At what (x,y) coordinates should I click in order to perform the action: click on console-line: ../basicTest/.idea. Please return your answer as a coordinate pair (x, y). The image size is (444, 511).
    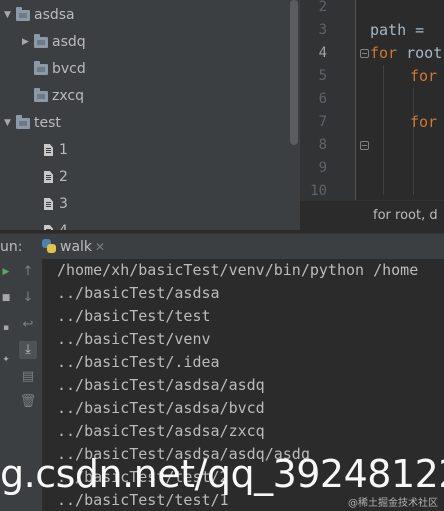
    Looking at the image, I should click on (138, 362).